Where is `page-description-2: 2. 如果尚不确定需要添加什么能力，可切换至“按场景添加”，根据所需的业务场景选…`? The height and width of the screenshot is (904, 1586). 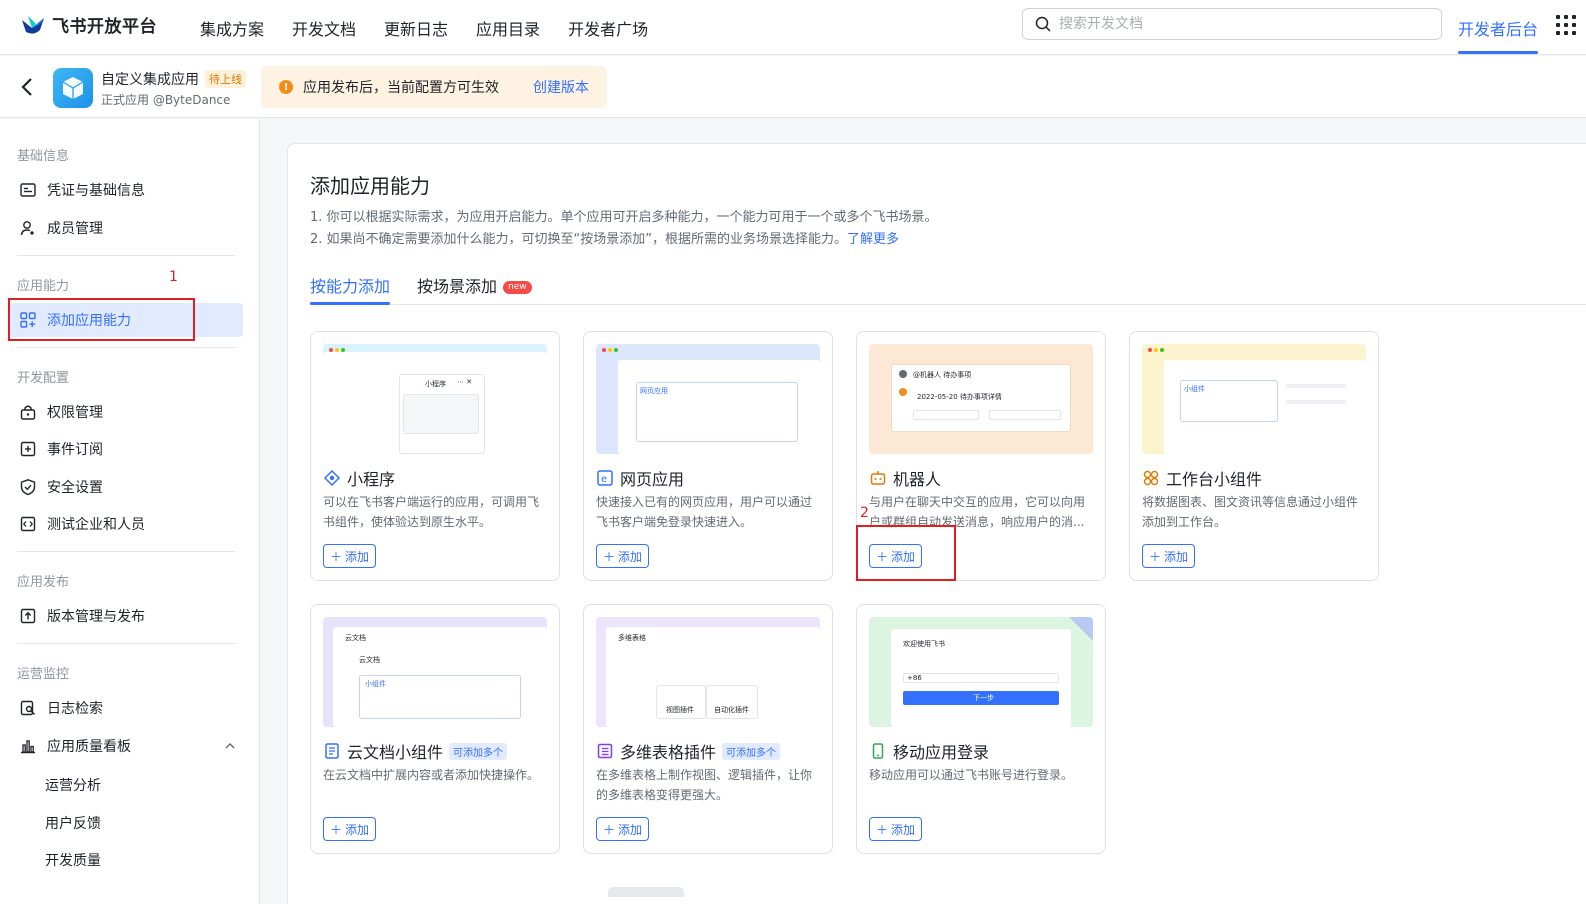 page-description-2: 2. 如果尚不确定需要添加什么能力，可切换至“按场景添加”，根据所需的业务场景选… is located at coordinates (604, 237).